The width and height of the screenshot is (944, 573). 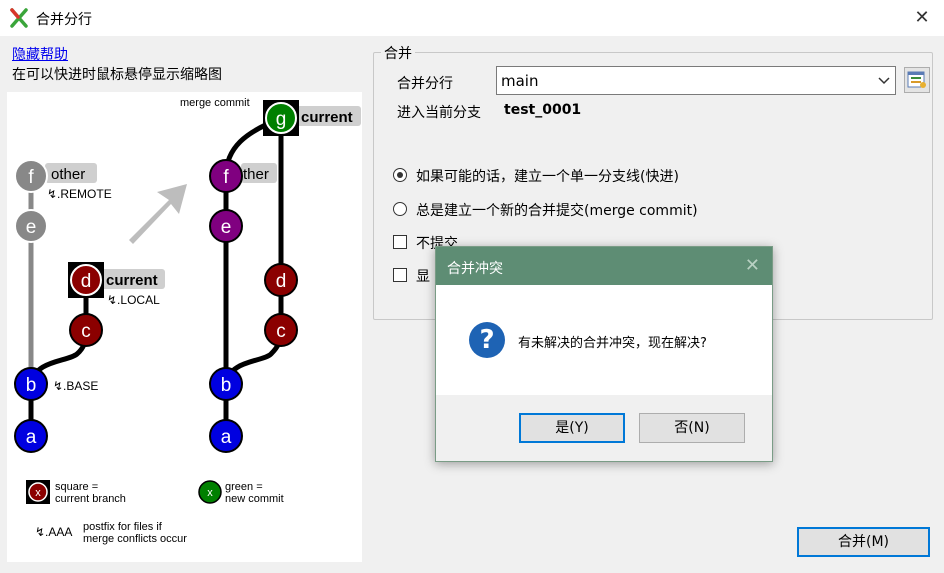 What do you see at coordinates (400, 275) in the screenshot?
I see `show-option-checkbox` at bounding box center [400, 275].